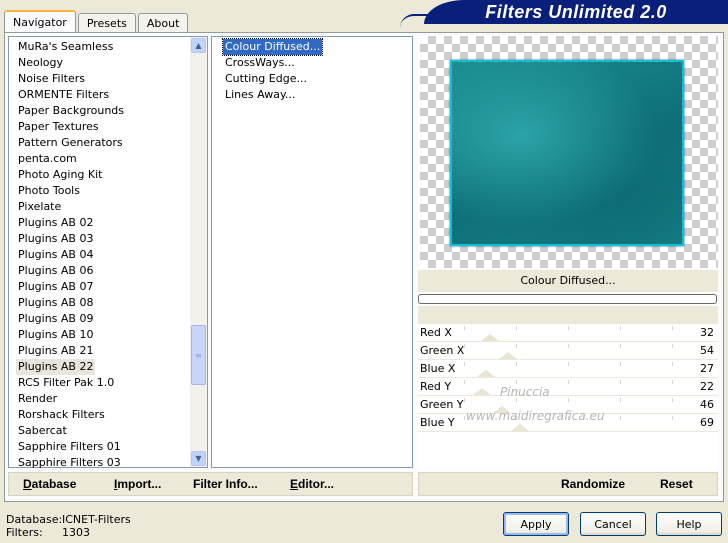  I want to click on category-item: Pixelate, so click(39, 207).